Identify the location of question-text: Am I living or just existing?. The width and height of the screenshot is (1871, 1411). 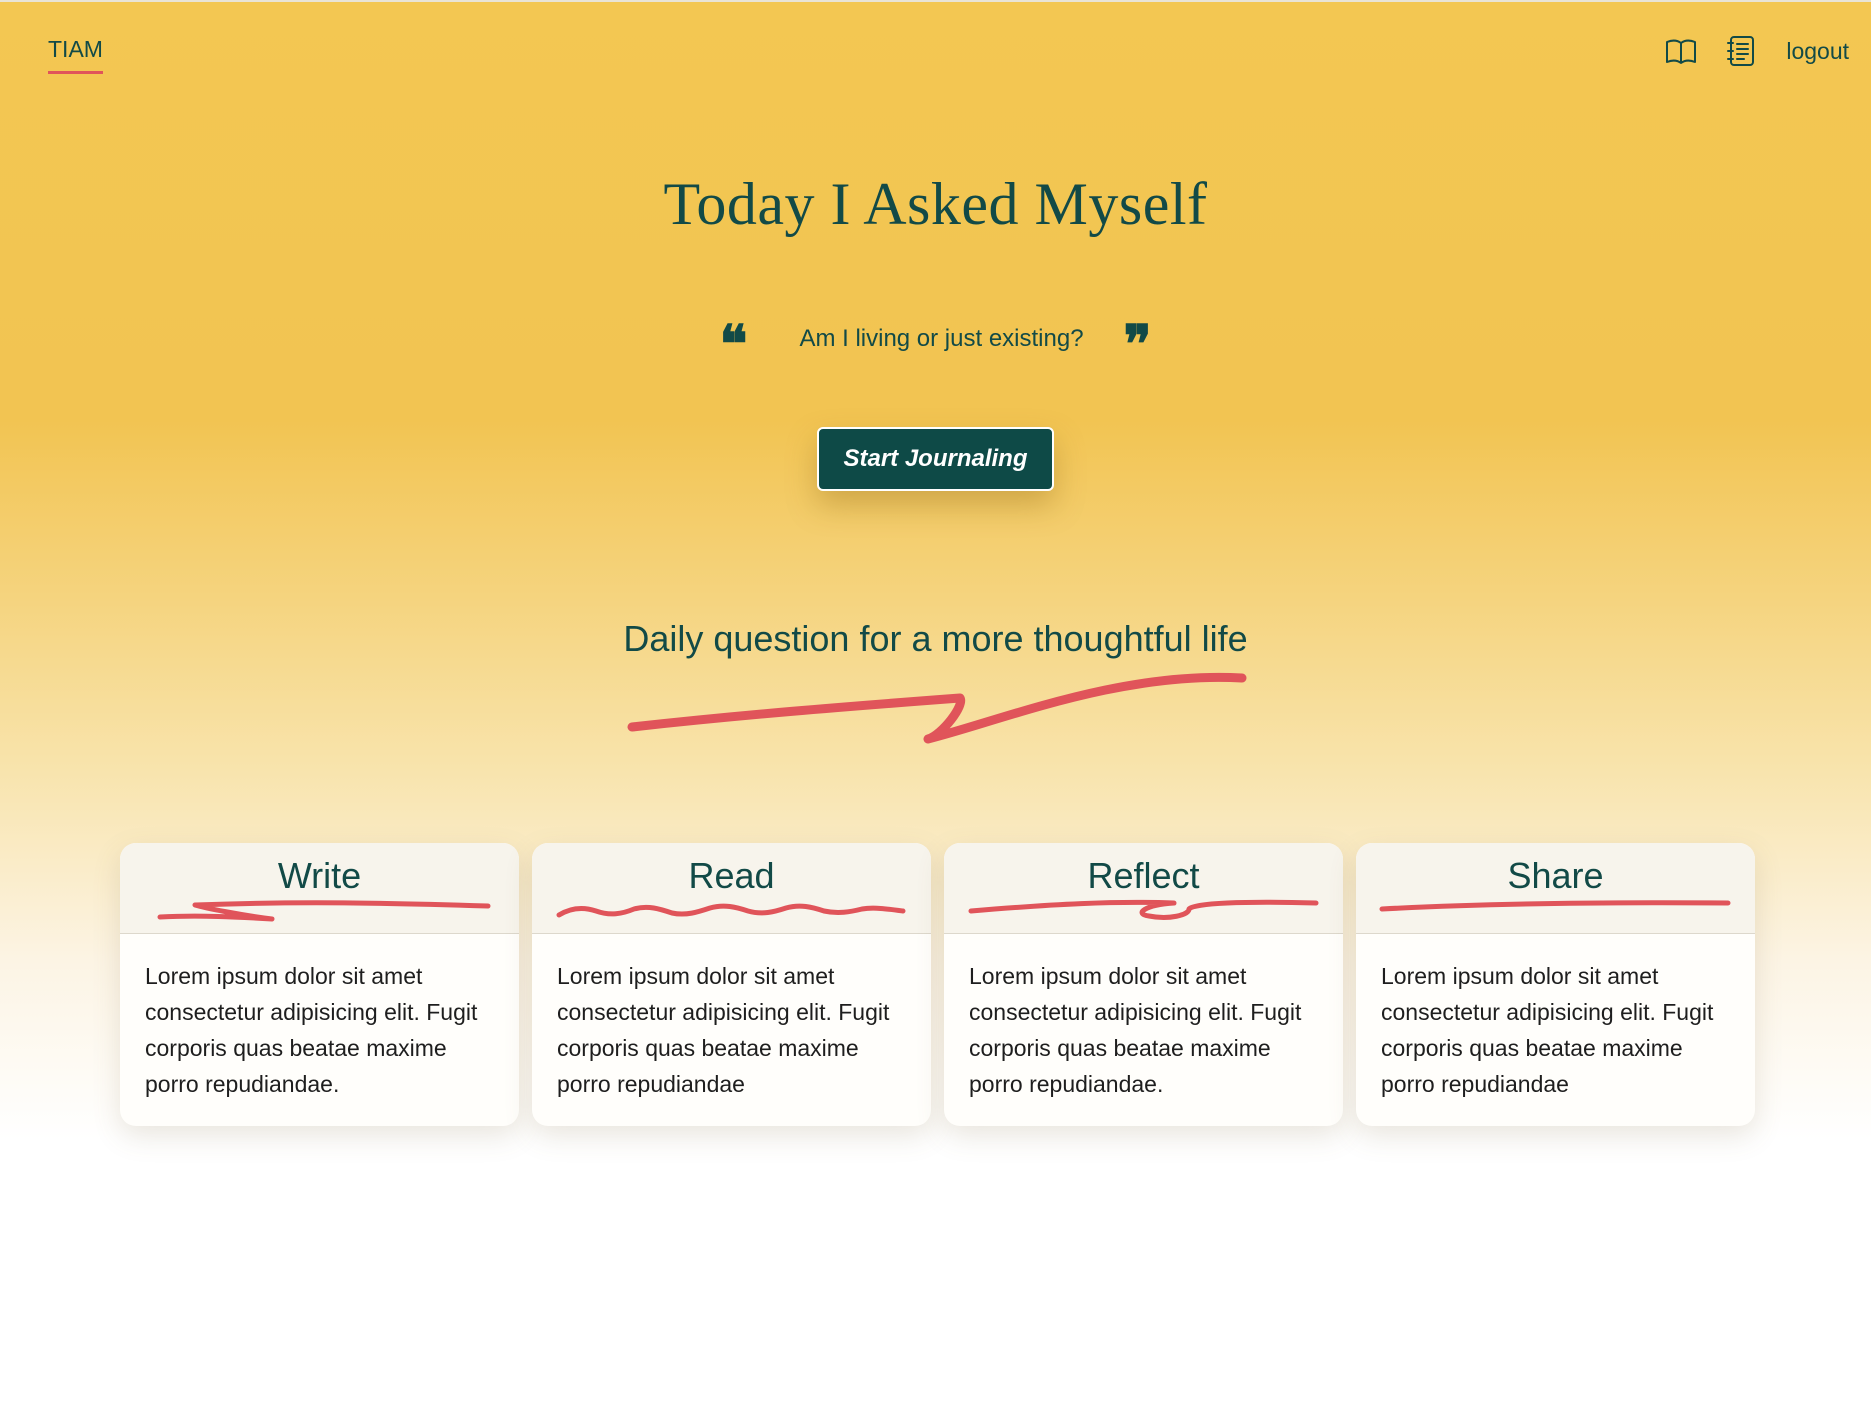
(941, 338).